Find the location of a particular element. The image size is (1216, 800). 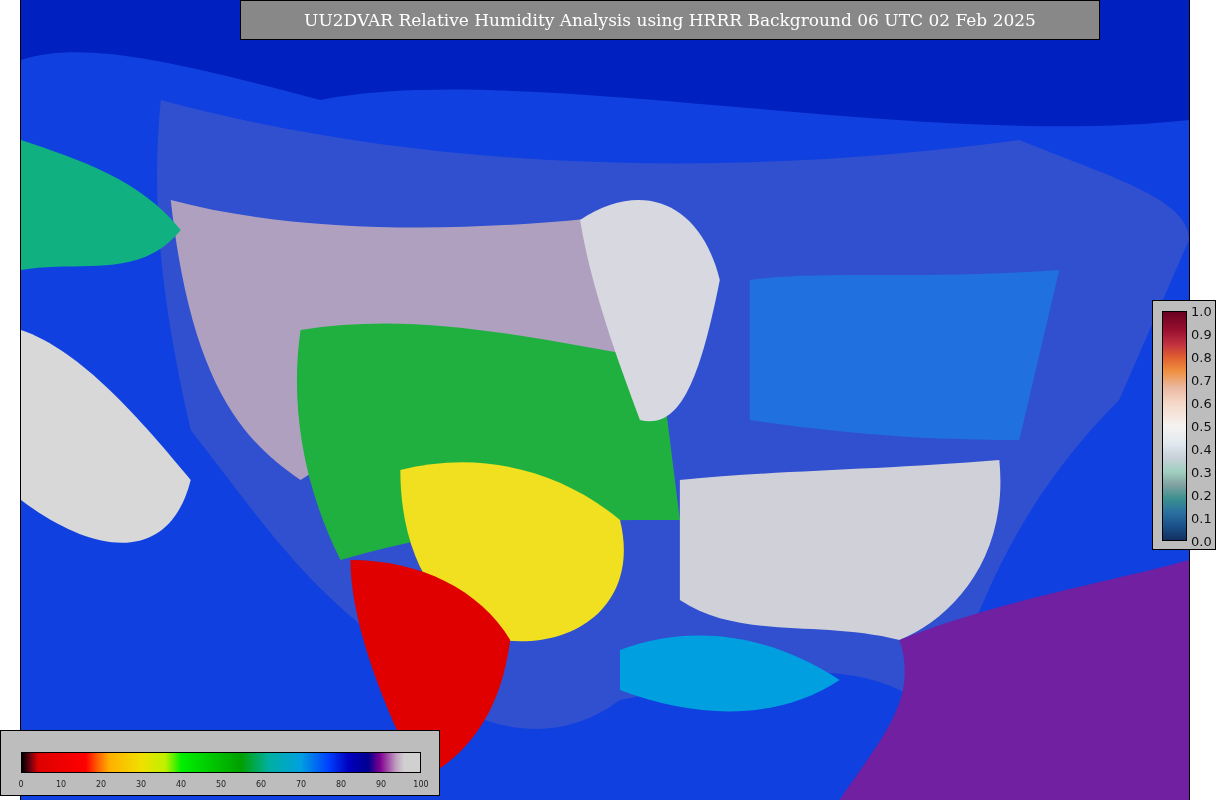

colorbar-tick-label: 10 is located at coordinates (61, 784).